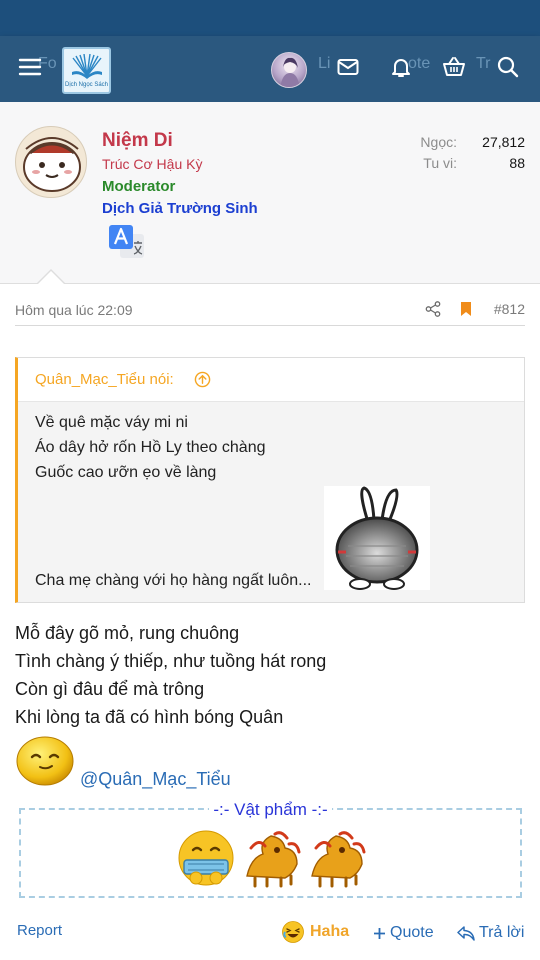 The height and width of the screenshot is (960, 540). What do you see at coordinates (401, 67) in the screenshot?
I see `bell-icon` at bounding box center [401, 67].